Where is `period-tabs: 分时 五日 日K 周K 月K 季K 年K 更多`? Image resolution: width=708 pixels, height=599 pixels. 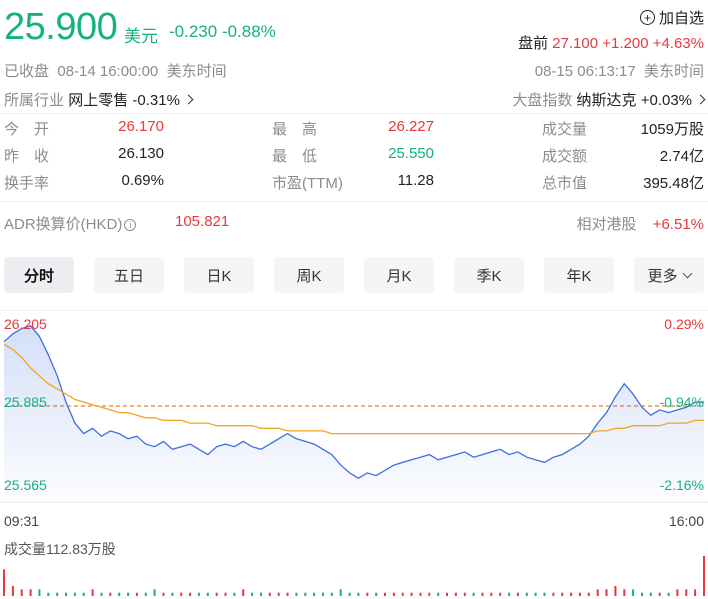 period-tabs: 分时 五日 日K 周K 月K 季K 年K 更多 is located at coordinates (354, 276).